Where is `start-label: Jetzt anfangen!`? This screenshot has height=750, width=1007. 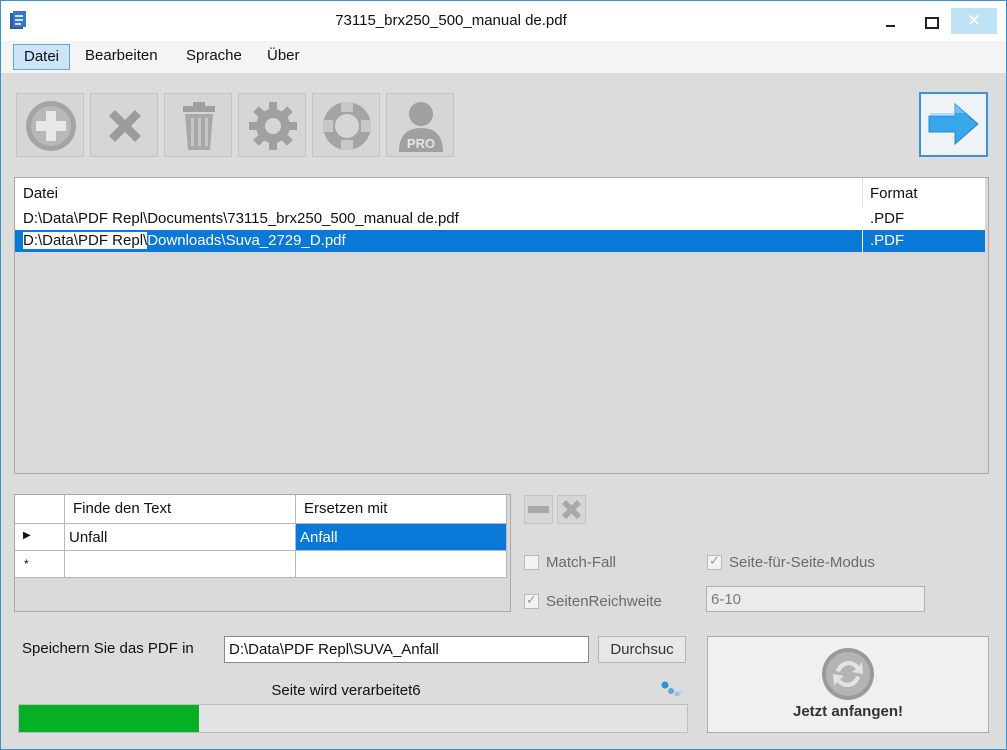 start-label: Jetzt anfangen! is located at coordinates (847, 711).